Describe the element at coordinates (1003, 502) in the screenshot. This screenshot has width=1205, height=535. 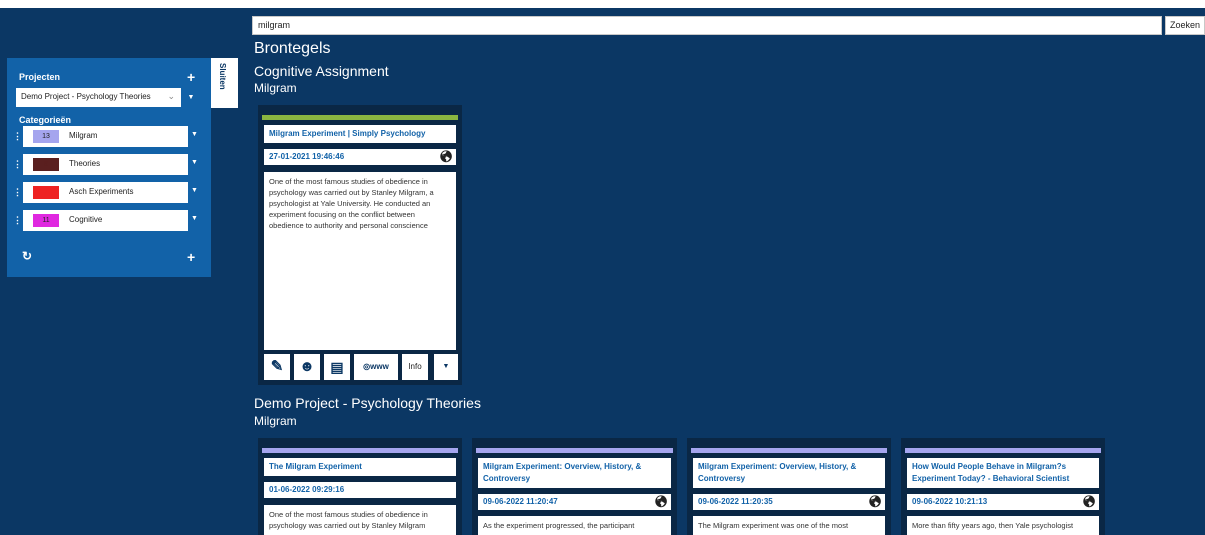
I see `card-date-row: 09-06-2022 10:21:13 🌎︎` at that location.